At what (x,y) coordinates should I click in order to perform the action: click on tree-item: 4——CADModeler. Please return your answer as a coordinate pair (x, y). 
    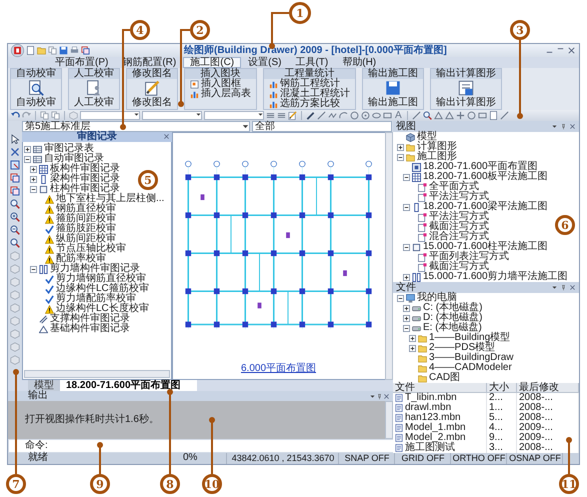
    Looking at the image, I should click on (470, 368).